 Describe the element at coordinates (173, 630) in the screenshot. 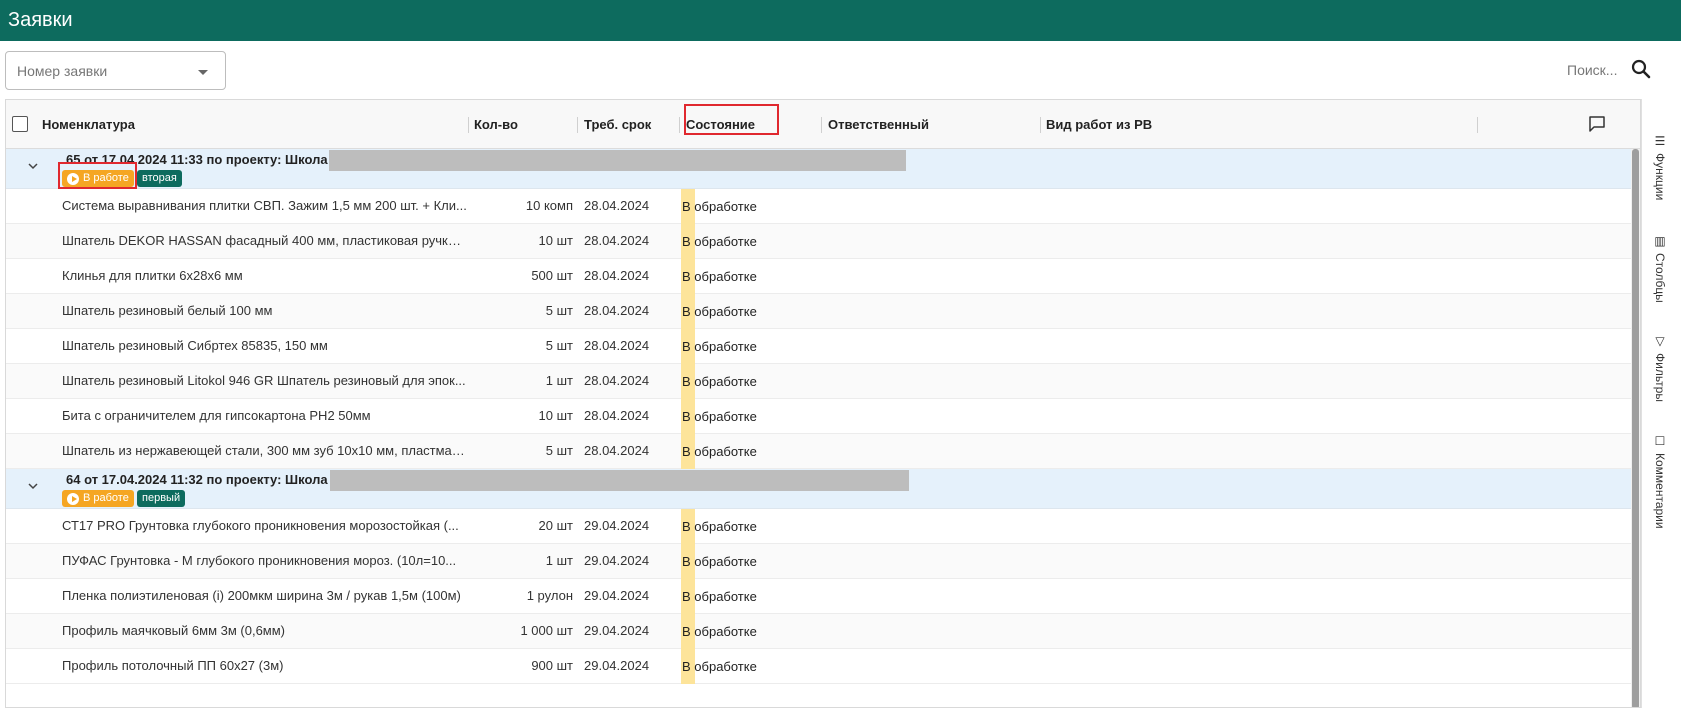

I see `cell-nomenclature: Профиль маячковый 6мм 3м (0,6мм)` at that location.